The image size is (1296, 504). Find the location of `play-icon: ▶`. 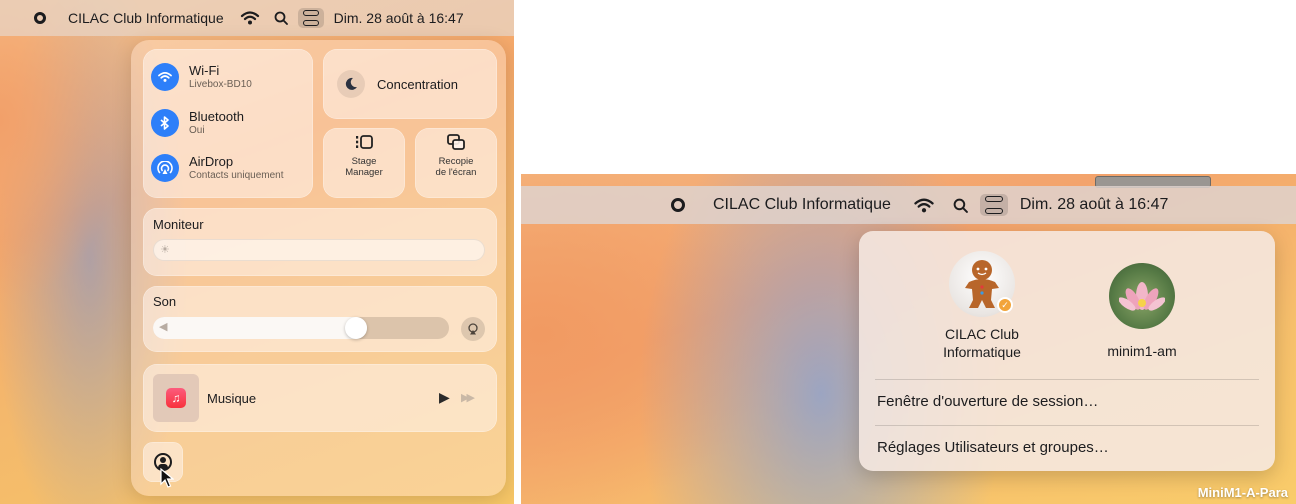

play-icon: ▶ is located at coordinates (444, 397).